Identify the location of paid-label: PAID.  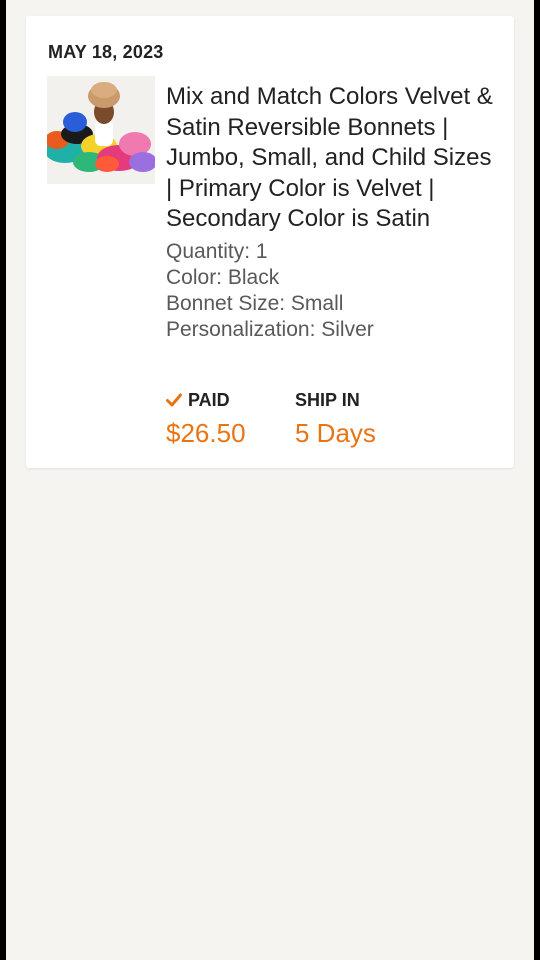
(209, 399).